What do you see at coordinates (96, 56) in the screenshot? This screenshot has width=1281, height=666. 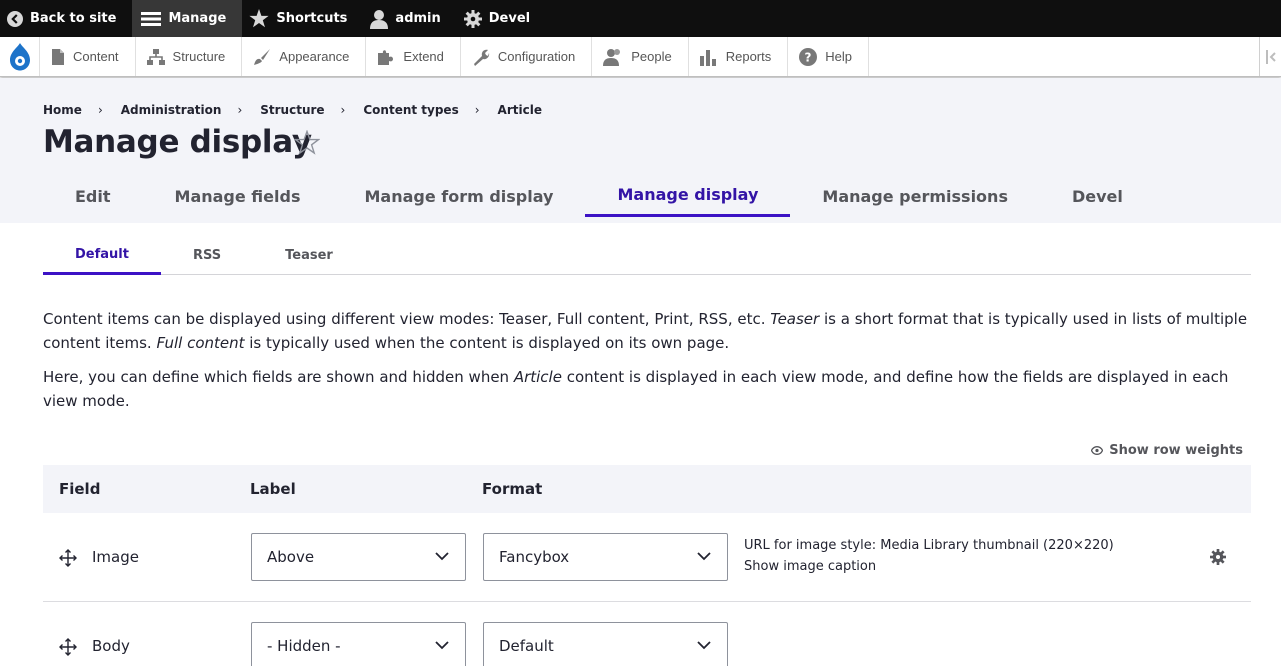 I see `tray-content-label: Content` at bounding box center [96, 56].